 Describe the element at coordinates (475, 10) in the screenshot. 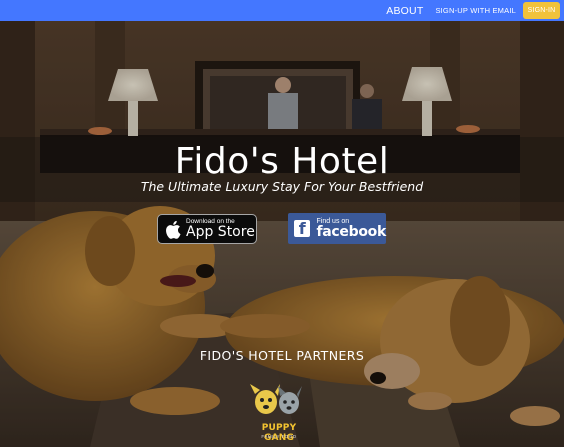

I see `nav-signup-email-link: SIGN-UP WITH EMAIL` at that location.